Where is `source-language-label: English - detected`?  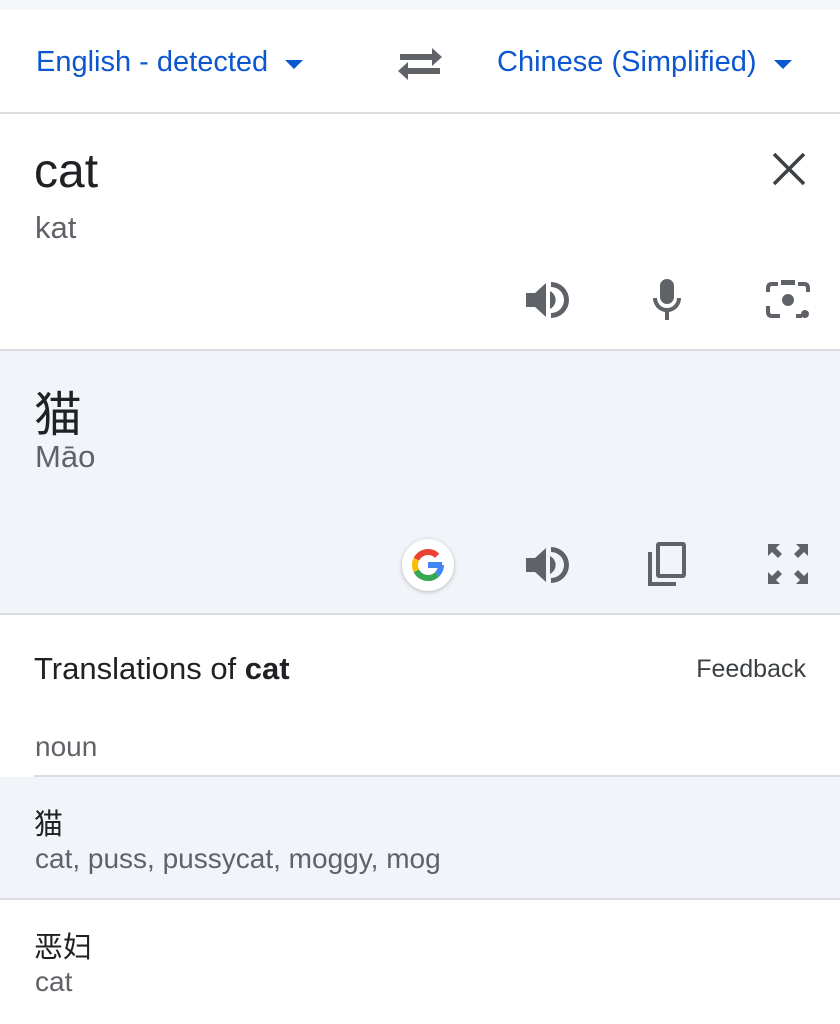 source-language-label: English - detected is located at coordinates (152, 61).